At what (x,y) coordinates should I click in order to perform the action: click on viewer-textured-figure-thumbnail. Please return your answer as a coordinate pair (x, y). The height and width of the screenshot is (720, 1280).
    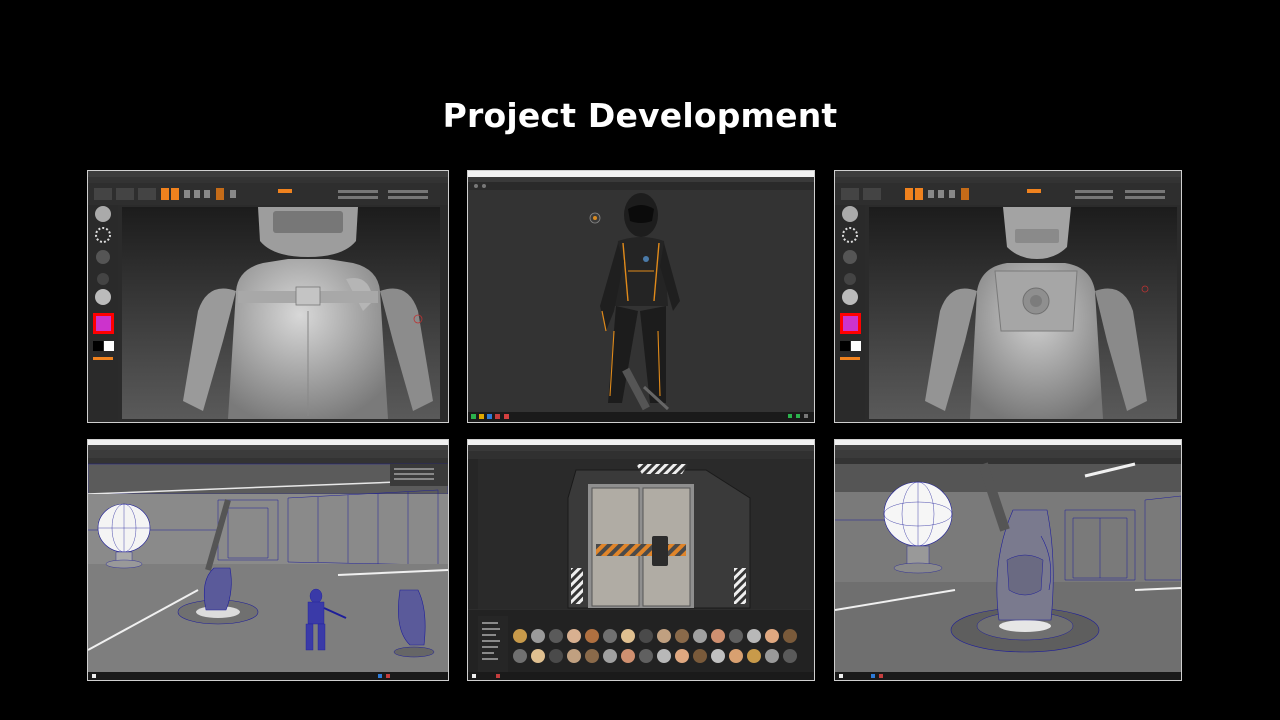
    Looking at the image, I should click on (641, 296).